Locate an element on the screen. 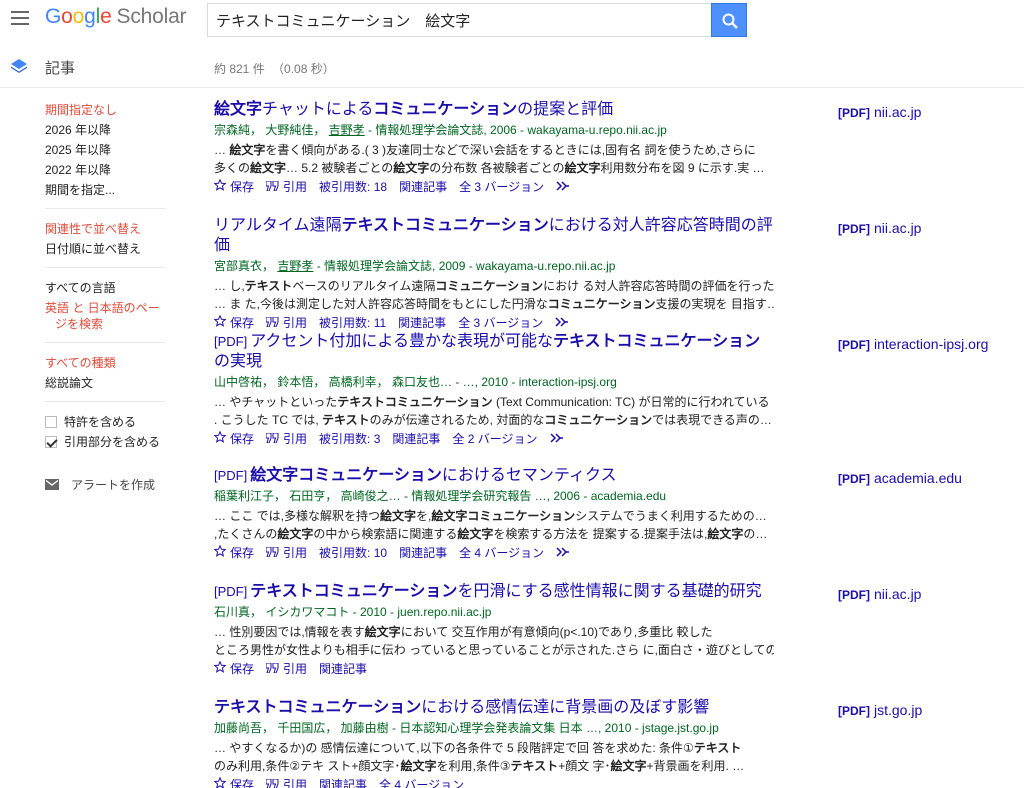  create-alert-label: アラートを作成 is located at coordinates (113, 485).